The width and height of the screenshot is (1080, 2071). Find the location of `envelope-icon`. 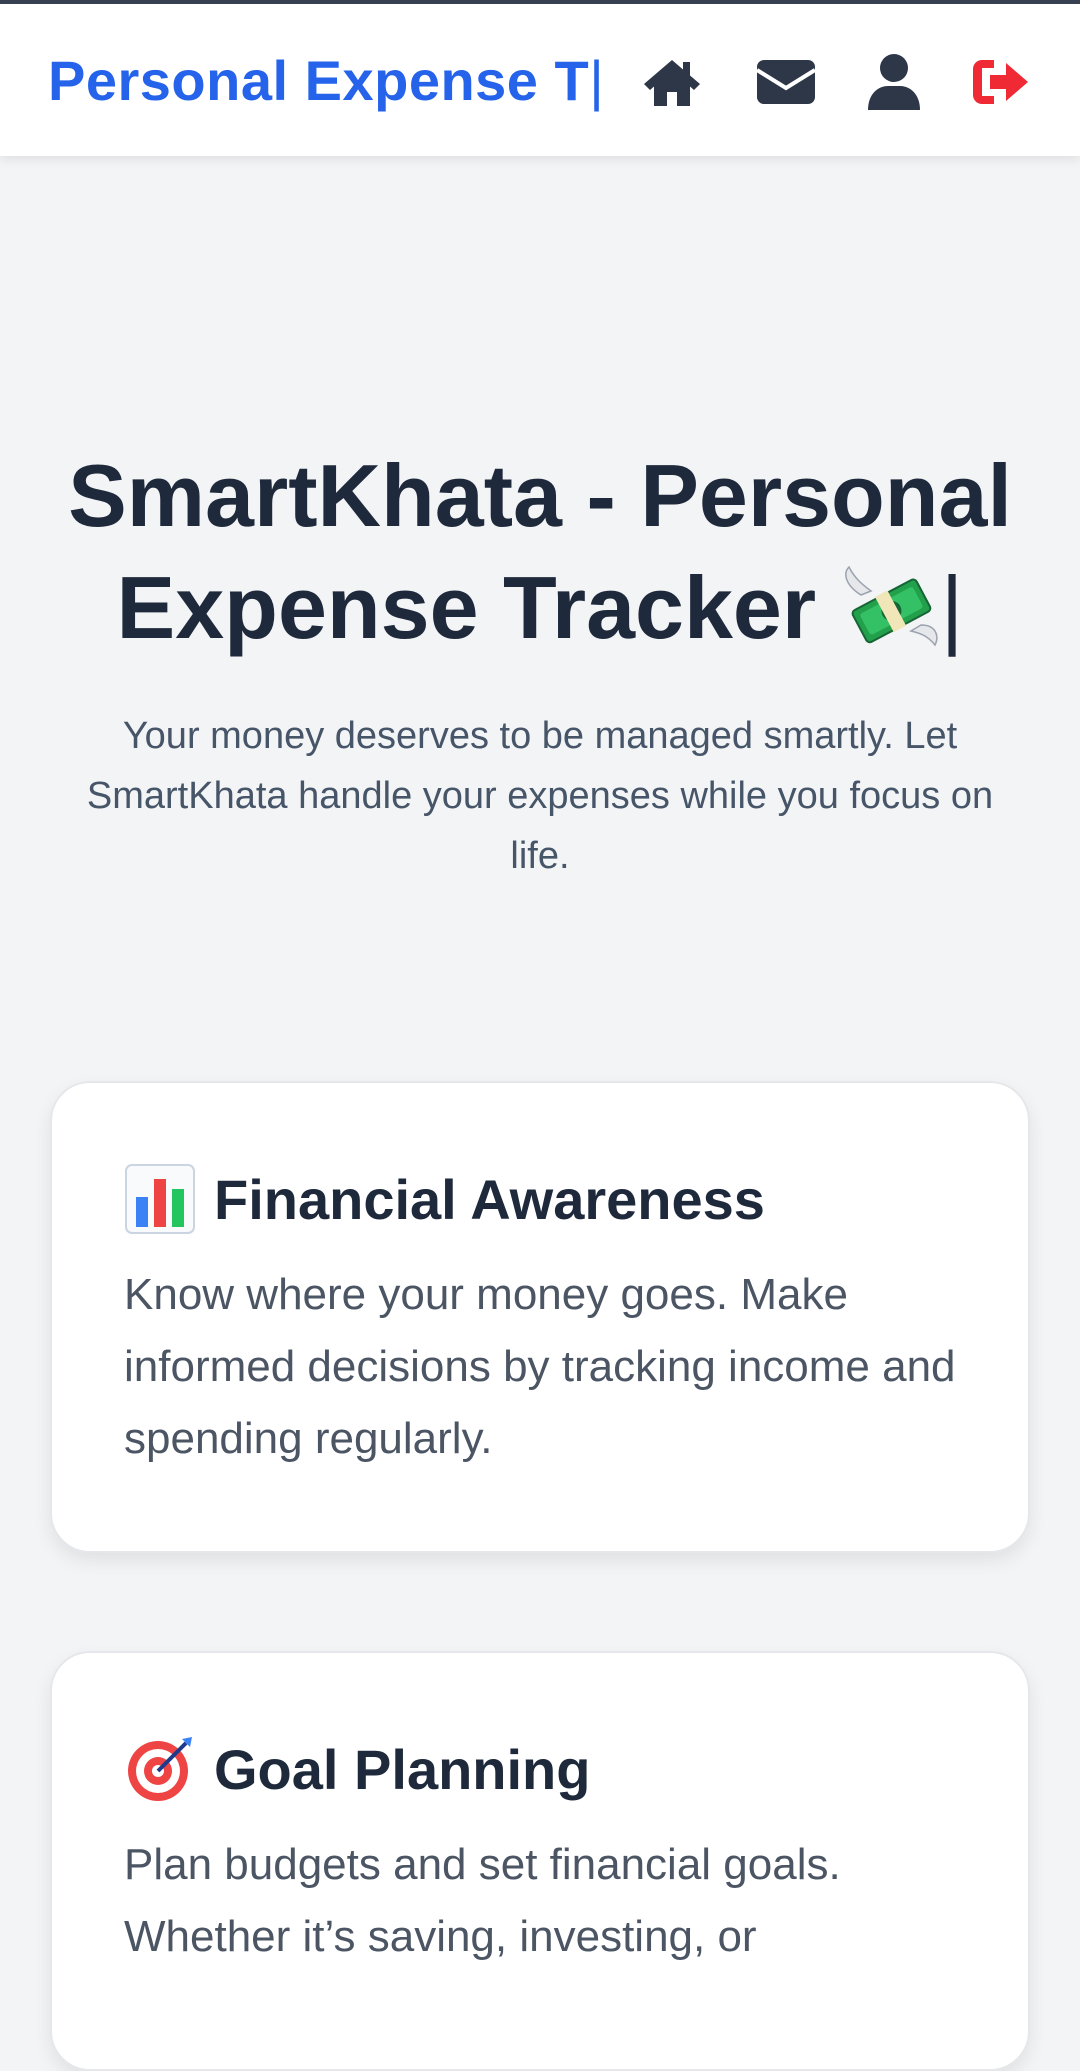

envelope-icon is located at coordinates (786, 82).